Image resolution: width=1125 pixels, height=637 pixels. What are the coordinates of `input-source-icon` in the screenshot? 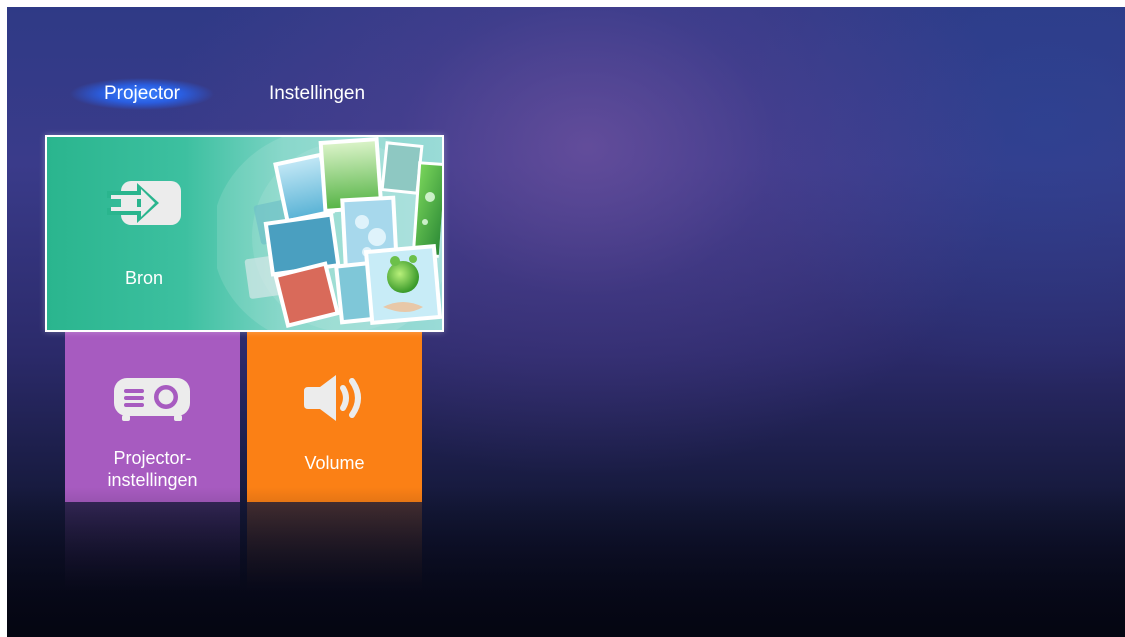 It's located at (144, 203).